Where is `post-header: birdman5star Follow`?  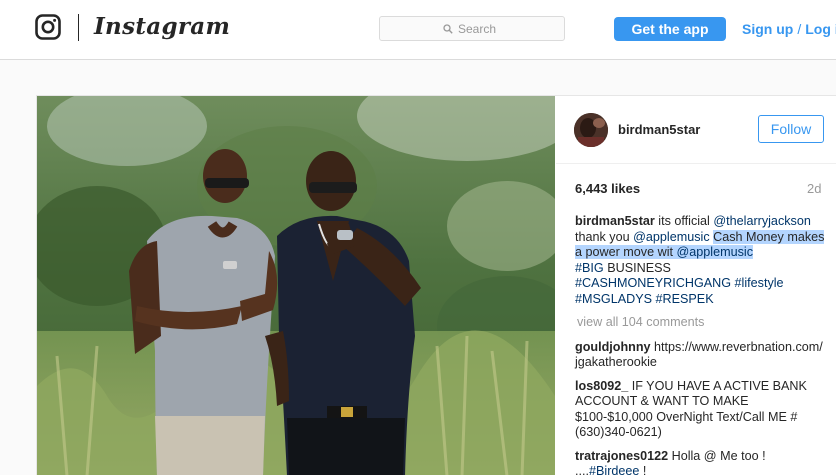 post-header: birdman5star Follow is located at coordinates (696, 130).